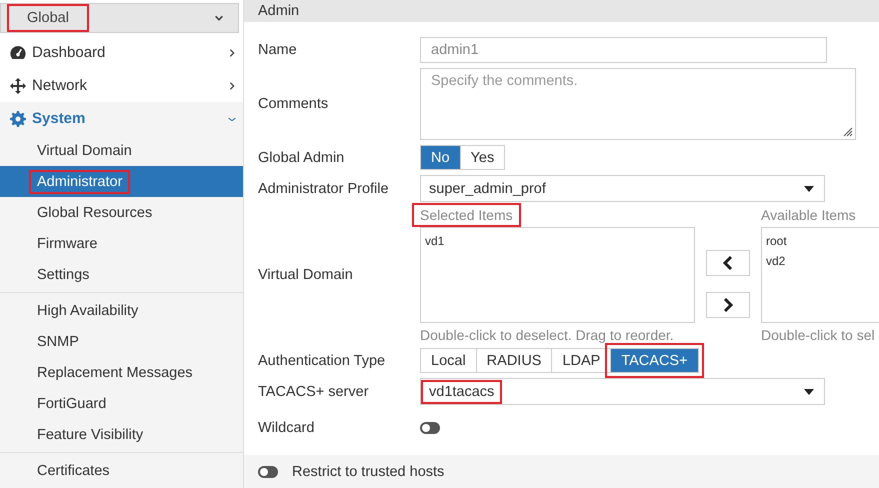  What do you see at coordinates (847, 131) in the screenshot?
I see `resize-grip-icon` at bounding box center [847, 131].